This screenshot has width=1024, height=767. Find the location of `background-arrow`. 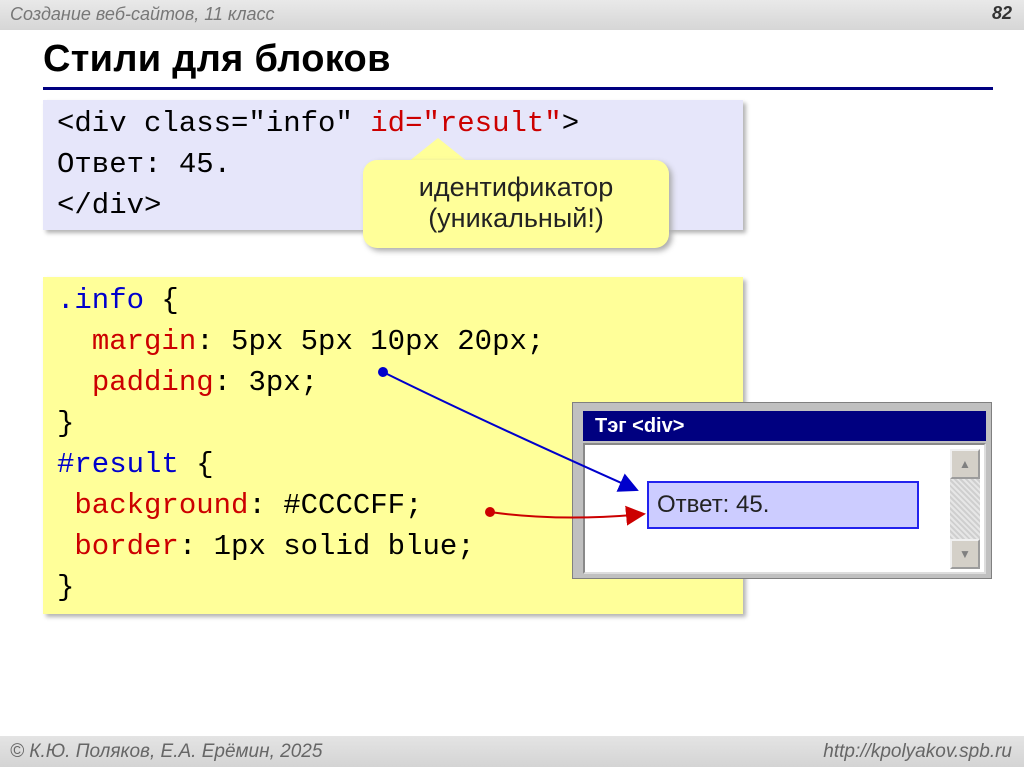

background-arrow is located at coordinates (567, 515).